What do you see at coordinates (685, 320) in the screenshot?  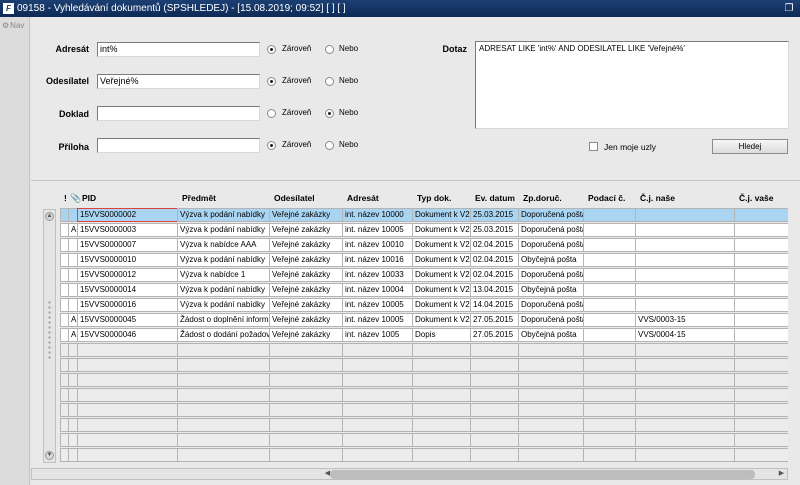 I see `cell-cj_nase: VVS/0003-15` at bounding box center [685, 320].